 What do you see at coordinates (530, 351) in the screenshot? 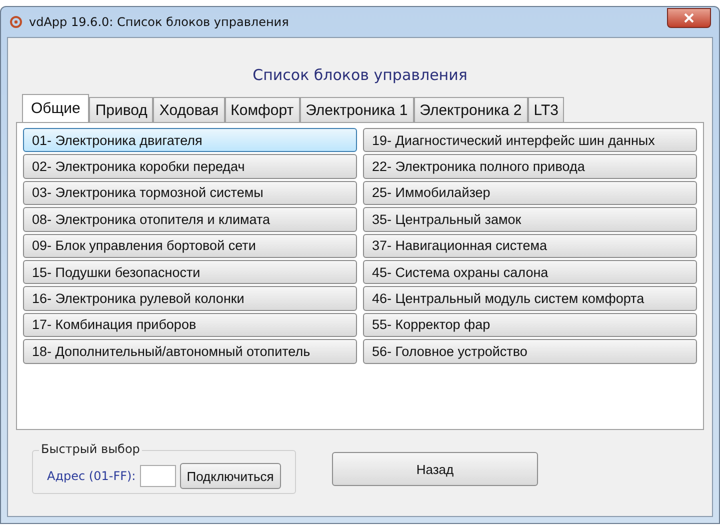
I see `module-button: 56- Головное устройство` at bounding box center [530, 351].